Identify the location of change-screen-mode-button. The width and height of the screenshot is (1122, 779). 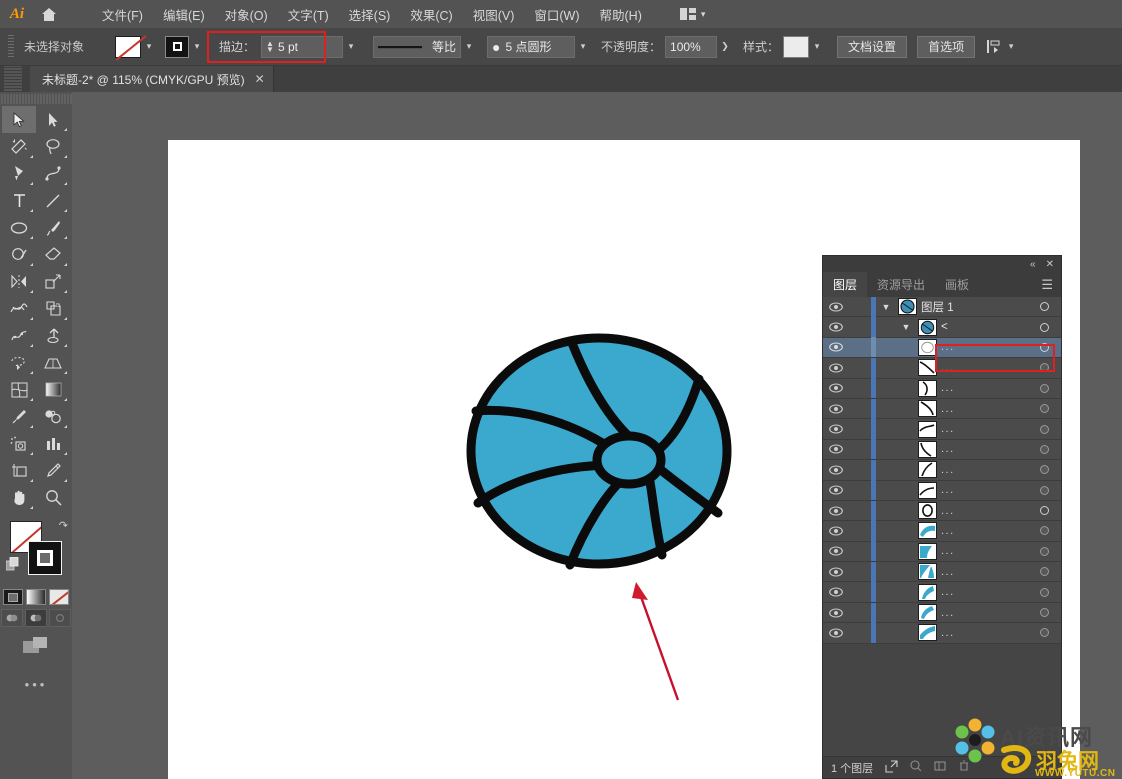
(36, 646).